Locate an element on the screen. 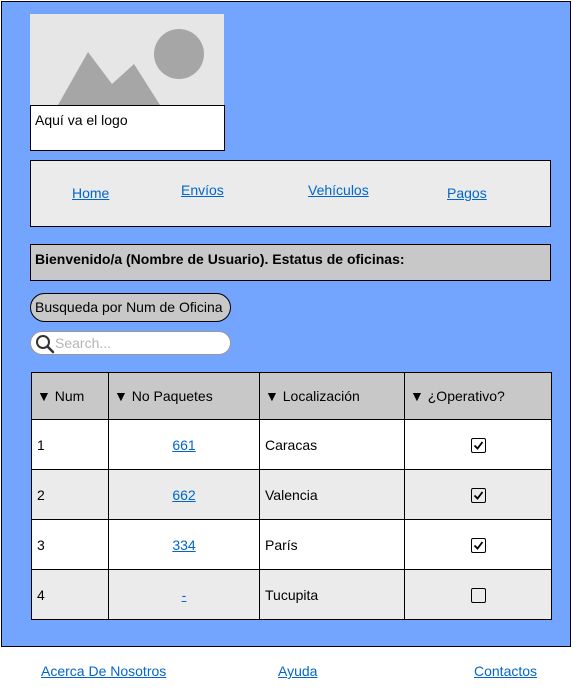  logo-block: Aquí va el logo is located at coordinates (127, 82).